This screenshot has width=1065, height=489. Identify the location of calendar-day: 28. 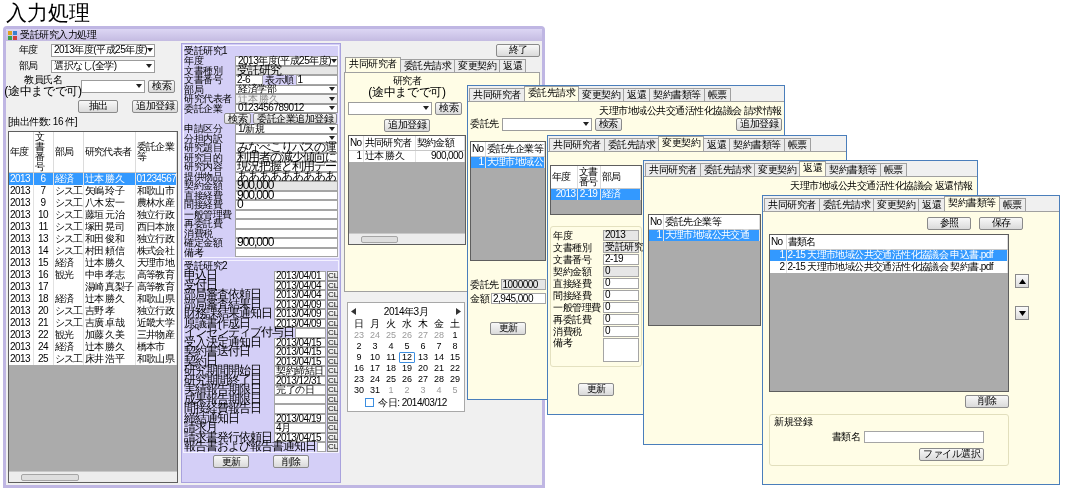
(439, 379).